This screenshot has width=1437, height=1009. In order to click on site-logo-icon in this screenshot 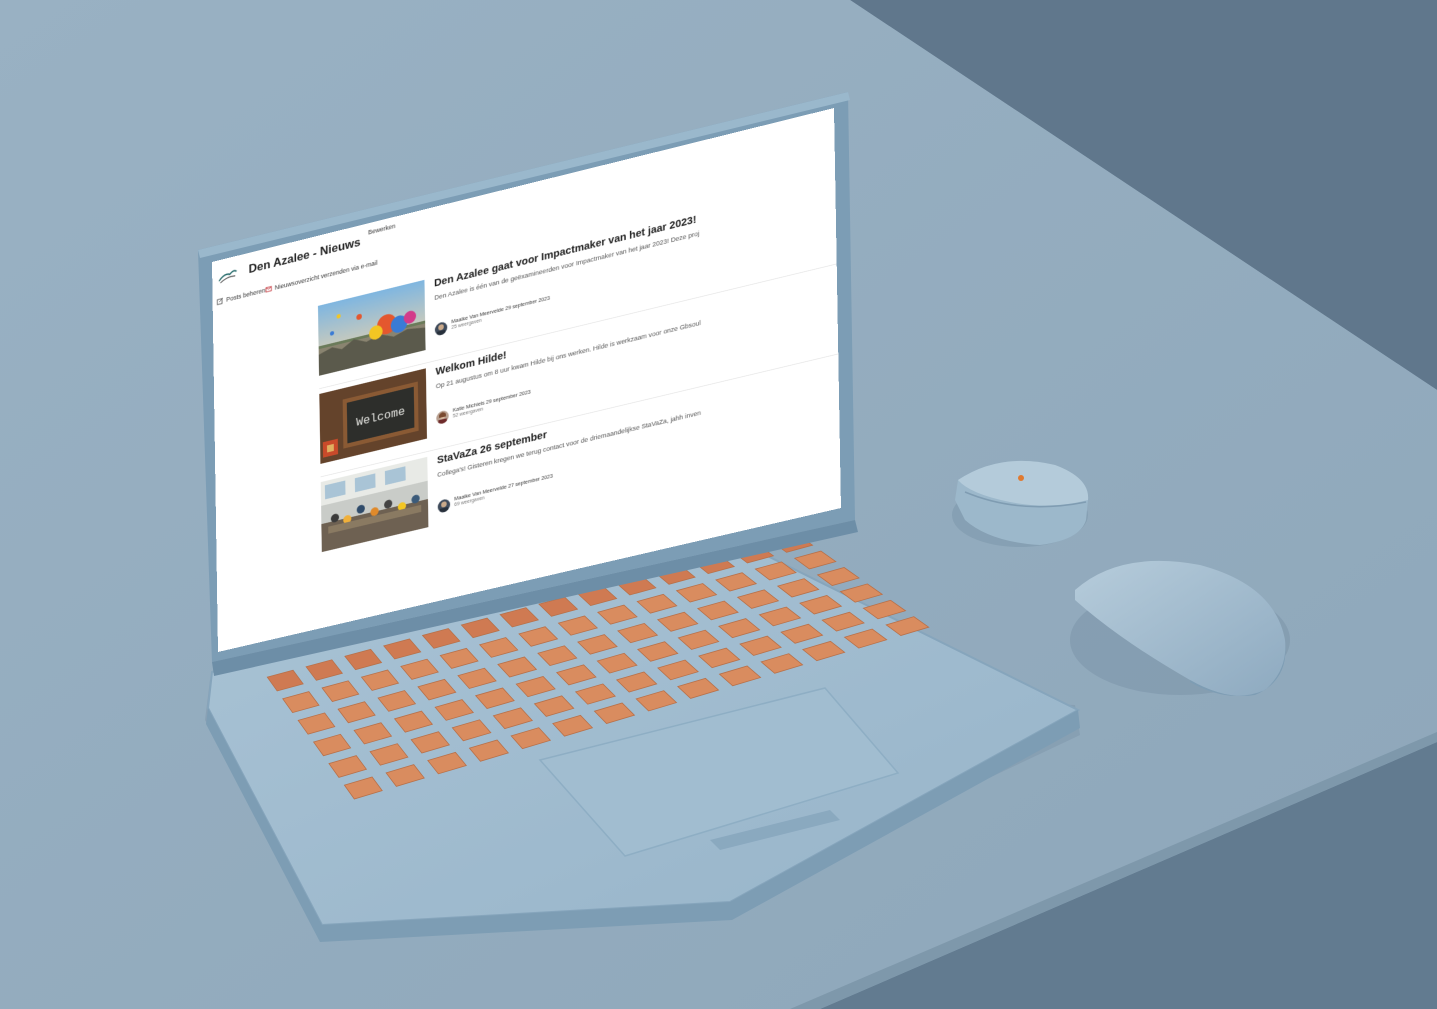, I will do `click(227, 276)`.